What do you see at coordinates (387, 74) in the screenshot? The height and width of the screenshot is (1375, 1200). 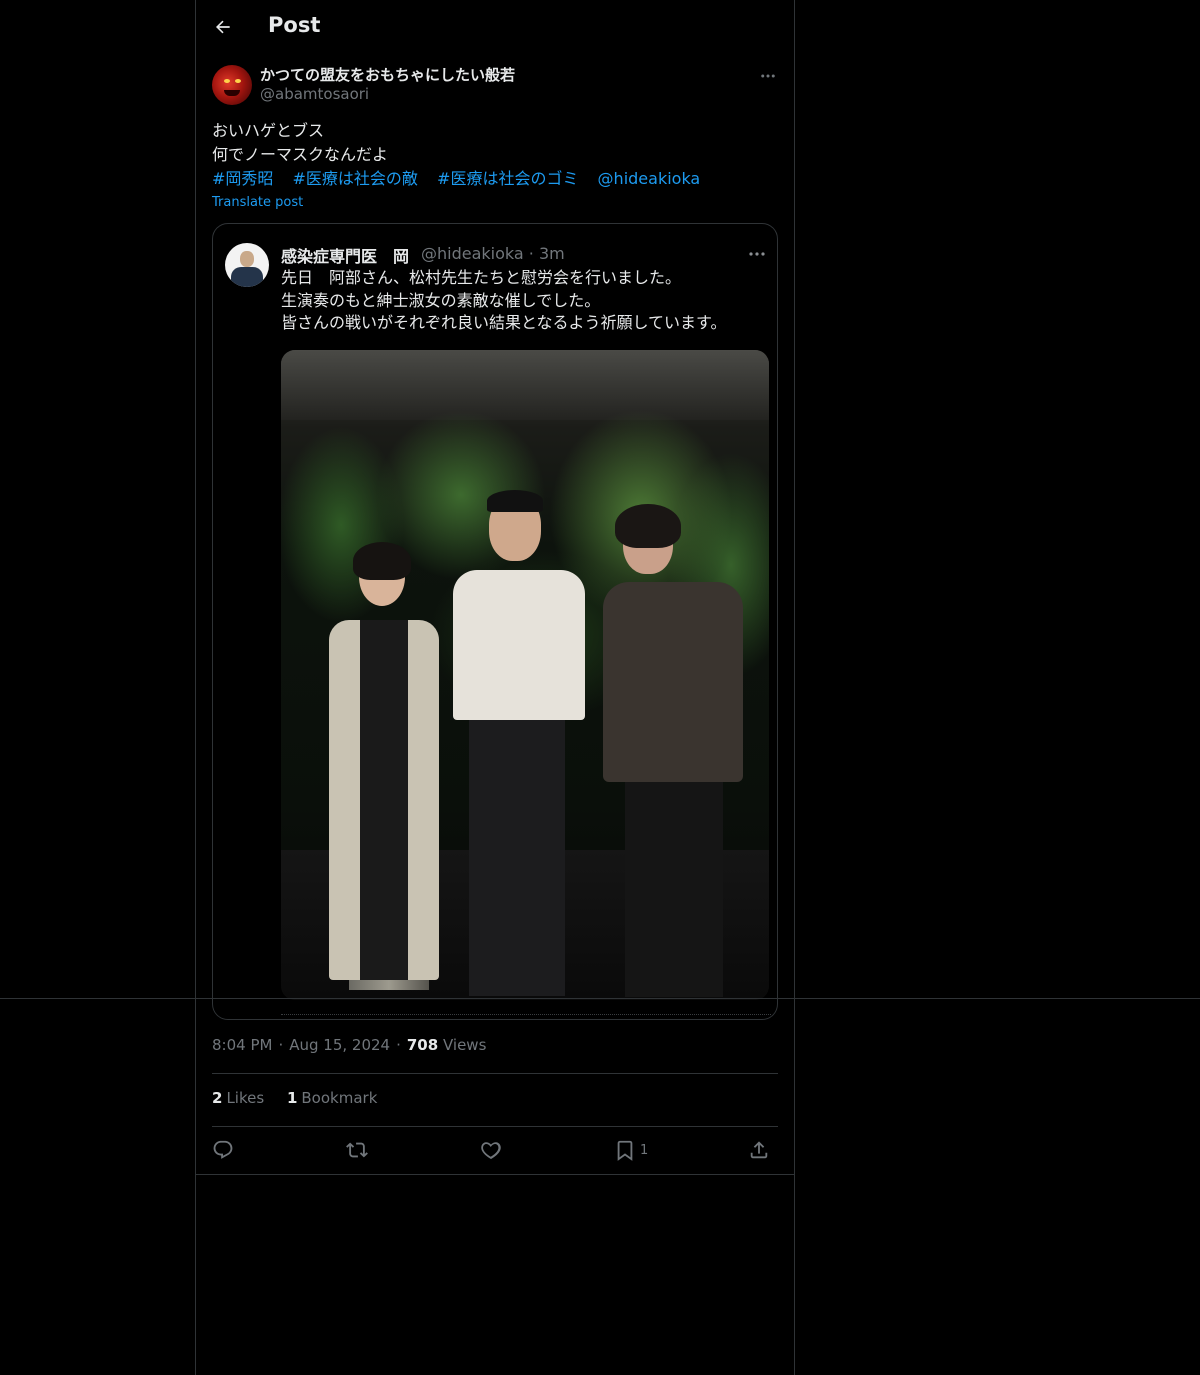 I see `author-display-name: かつての盟友をおもちゃにしたい般若` at bounding box center [387, 74].